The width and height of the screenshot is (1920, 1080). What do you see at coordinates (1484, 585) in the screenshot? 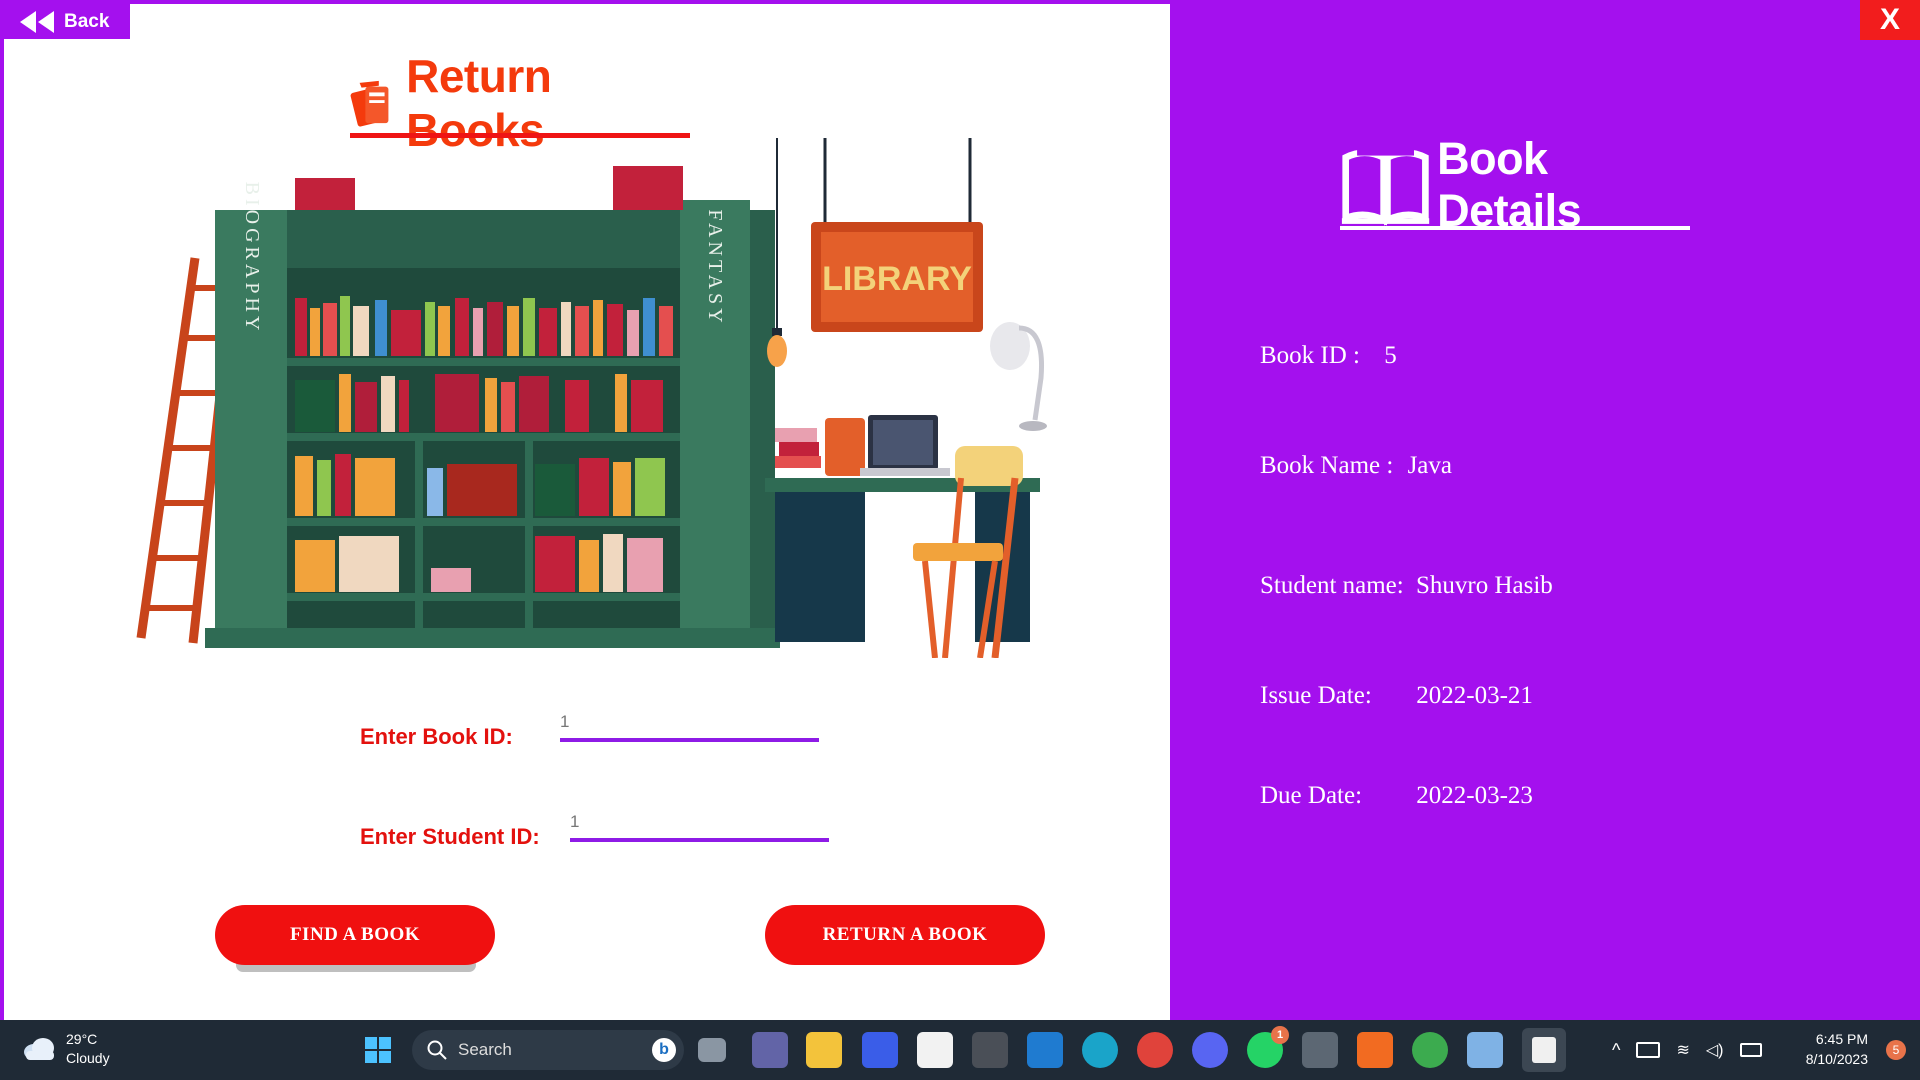
I see `detail-value: Shuvro Hasib` at bounding box center [1484, 585].